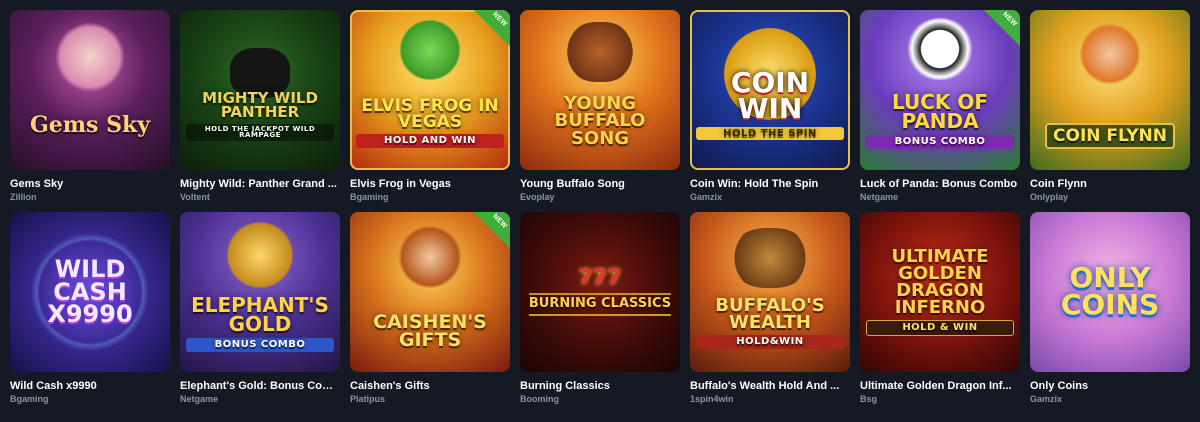 The height and width of the screenshot is (422, 1200). What do you see at coordinates (940, 328) in the screenshot?
I see `game-art-subtitle: Hold & Win` at bounding box center [940, 328].